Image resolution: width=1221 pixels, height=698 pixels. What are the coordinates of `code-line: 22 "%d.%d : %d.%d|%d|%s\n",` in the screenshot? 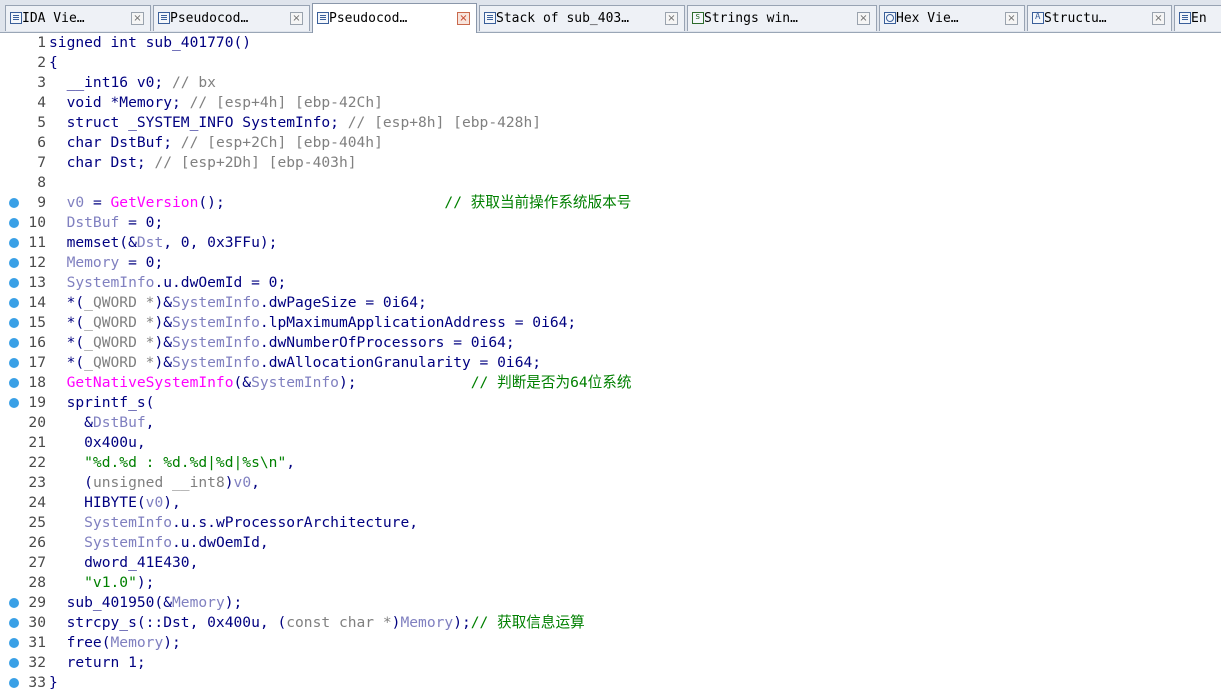 It's located at (610, 463).